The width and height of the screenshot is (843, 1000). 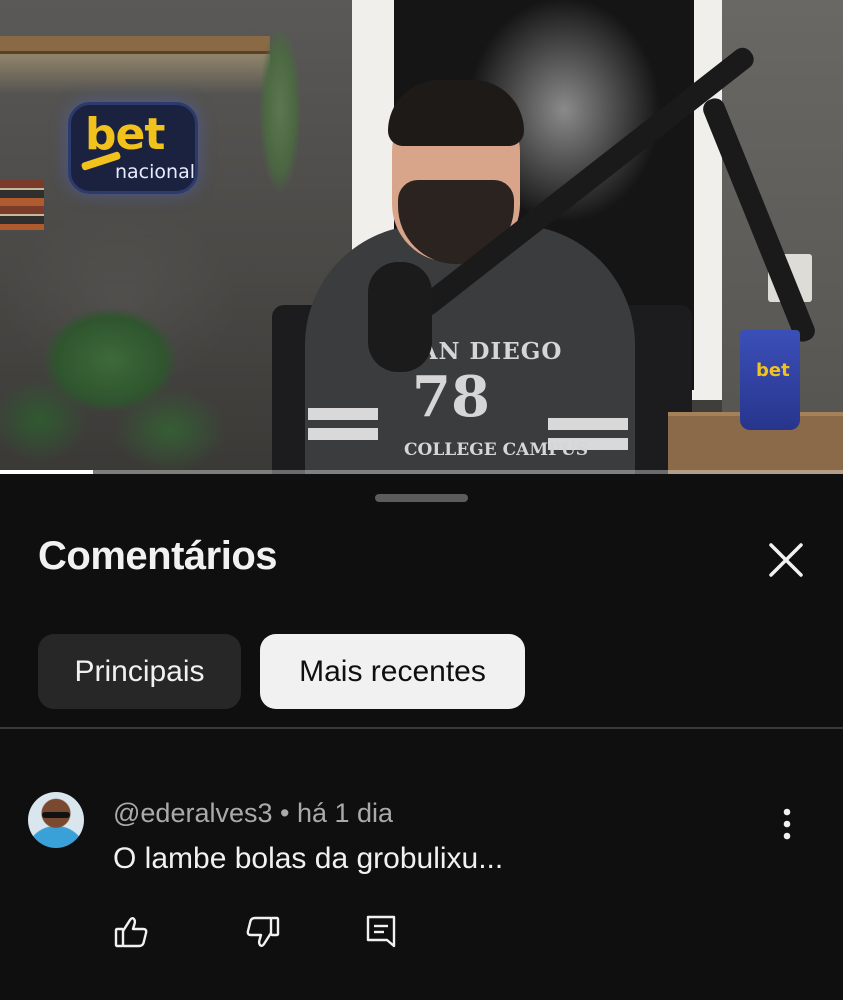 What do you see at coordinates (280, 125) in the screenshot?
I see `hanging-plant` at bounding box center [280, 125].